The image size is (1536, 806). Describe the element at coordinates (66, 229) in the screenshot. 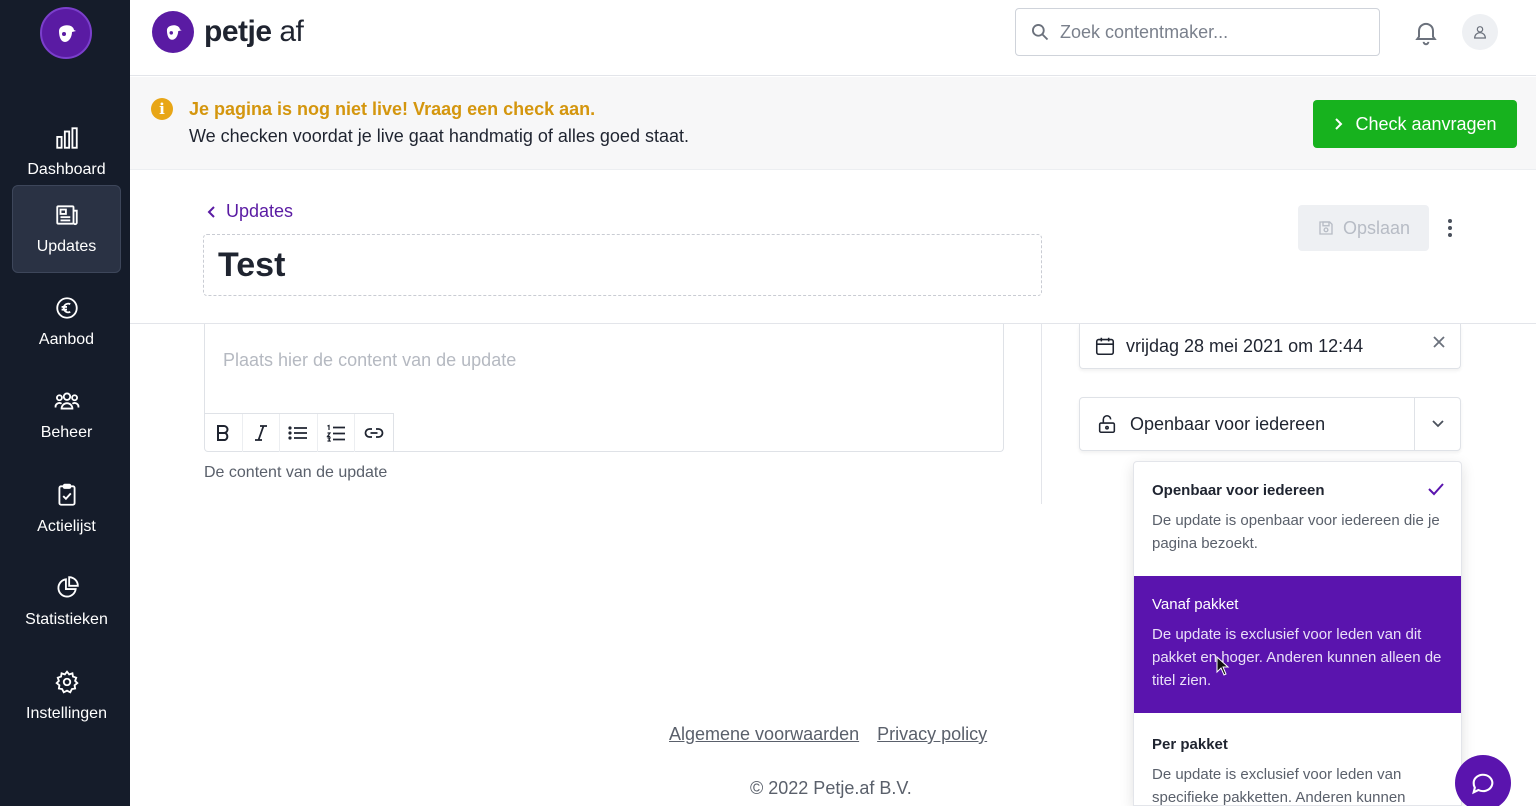

I see `sidebar-item-updates: Updates` at that location.